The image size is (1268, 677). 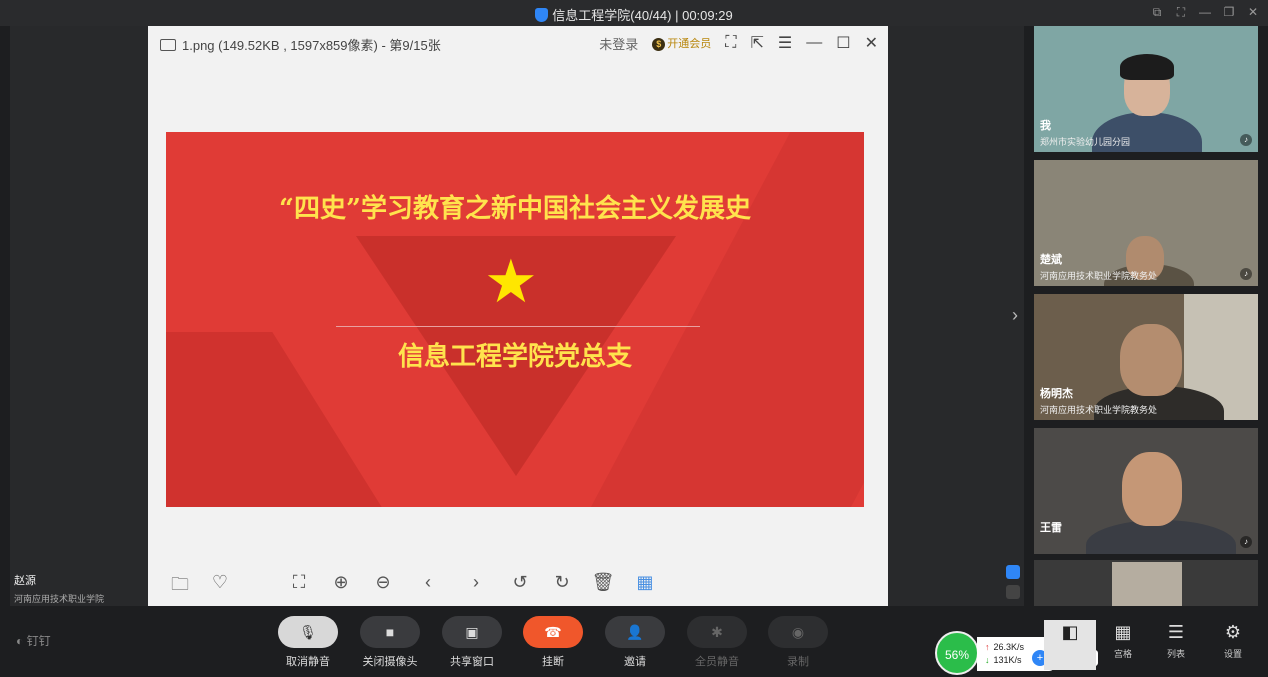 I want to click on image-icon, so click(x=168, y=45).